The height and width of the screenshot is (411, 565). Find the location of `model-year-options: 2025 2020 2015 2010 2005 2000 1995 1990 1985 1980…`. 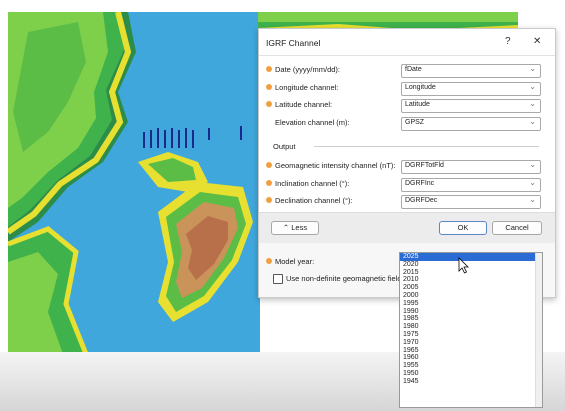

model-year-options: 2025 2020 2015 2010 2005 2000 1995 1990 1985 1980… is located at coordinates (471, 319).